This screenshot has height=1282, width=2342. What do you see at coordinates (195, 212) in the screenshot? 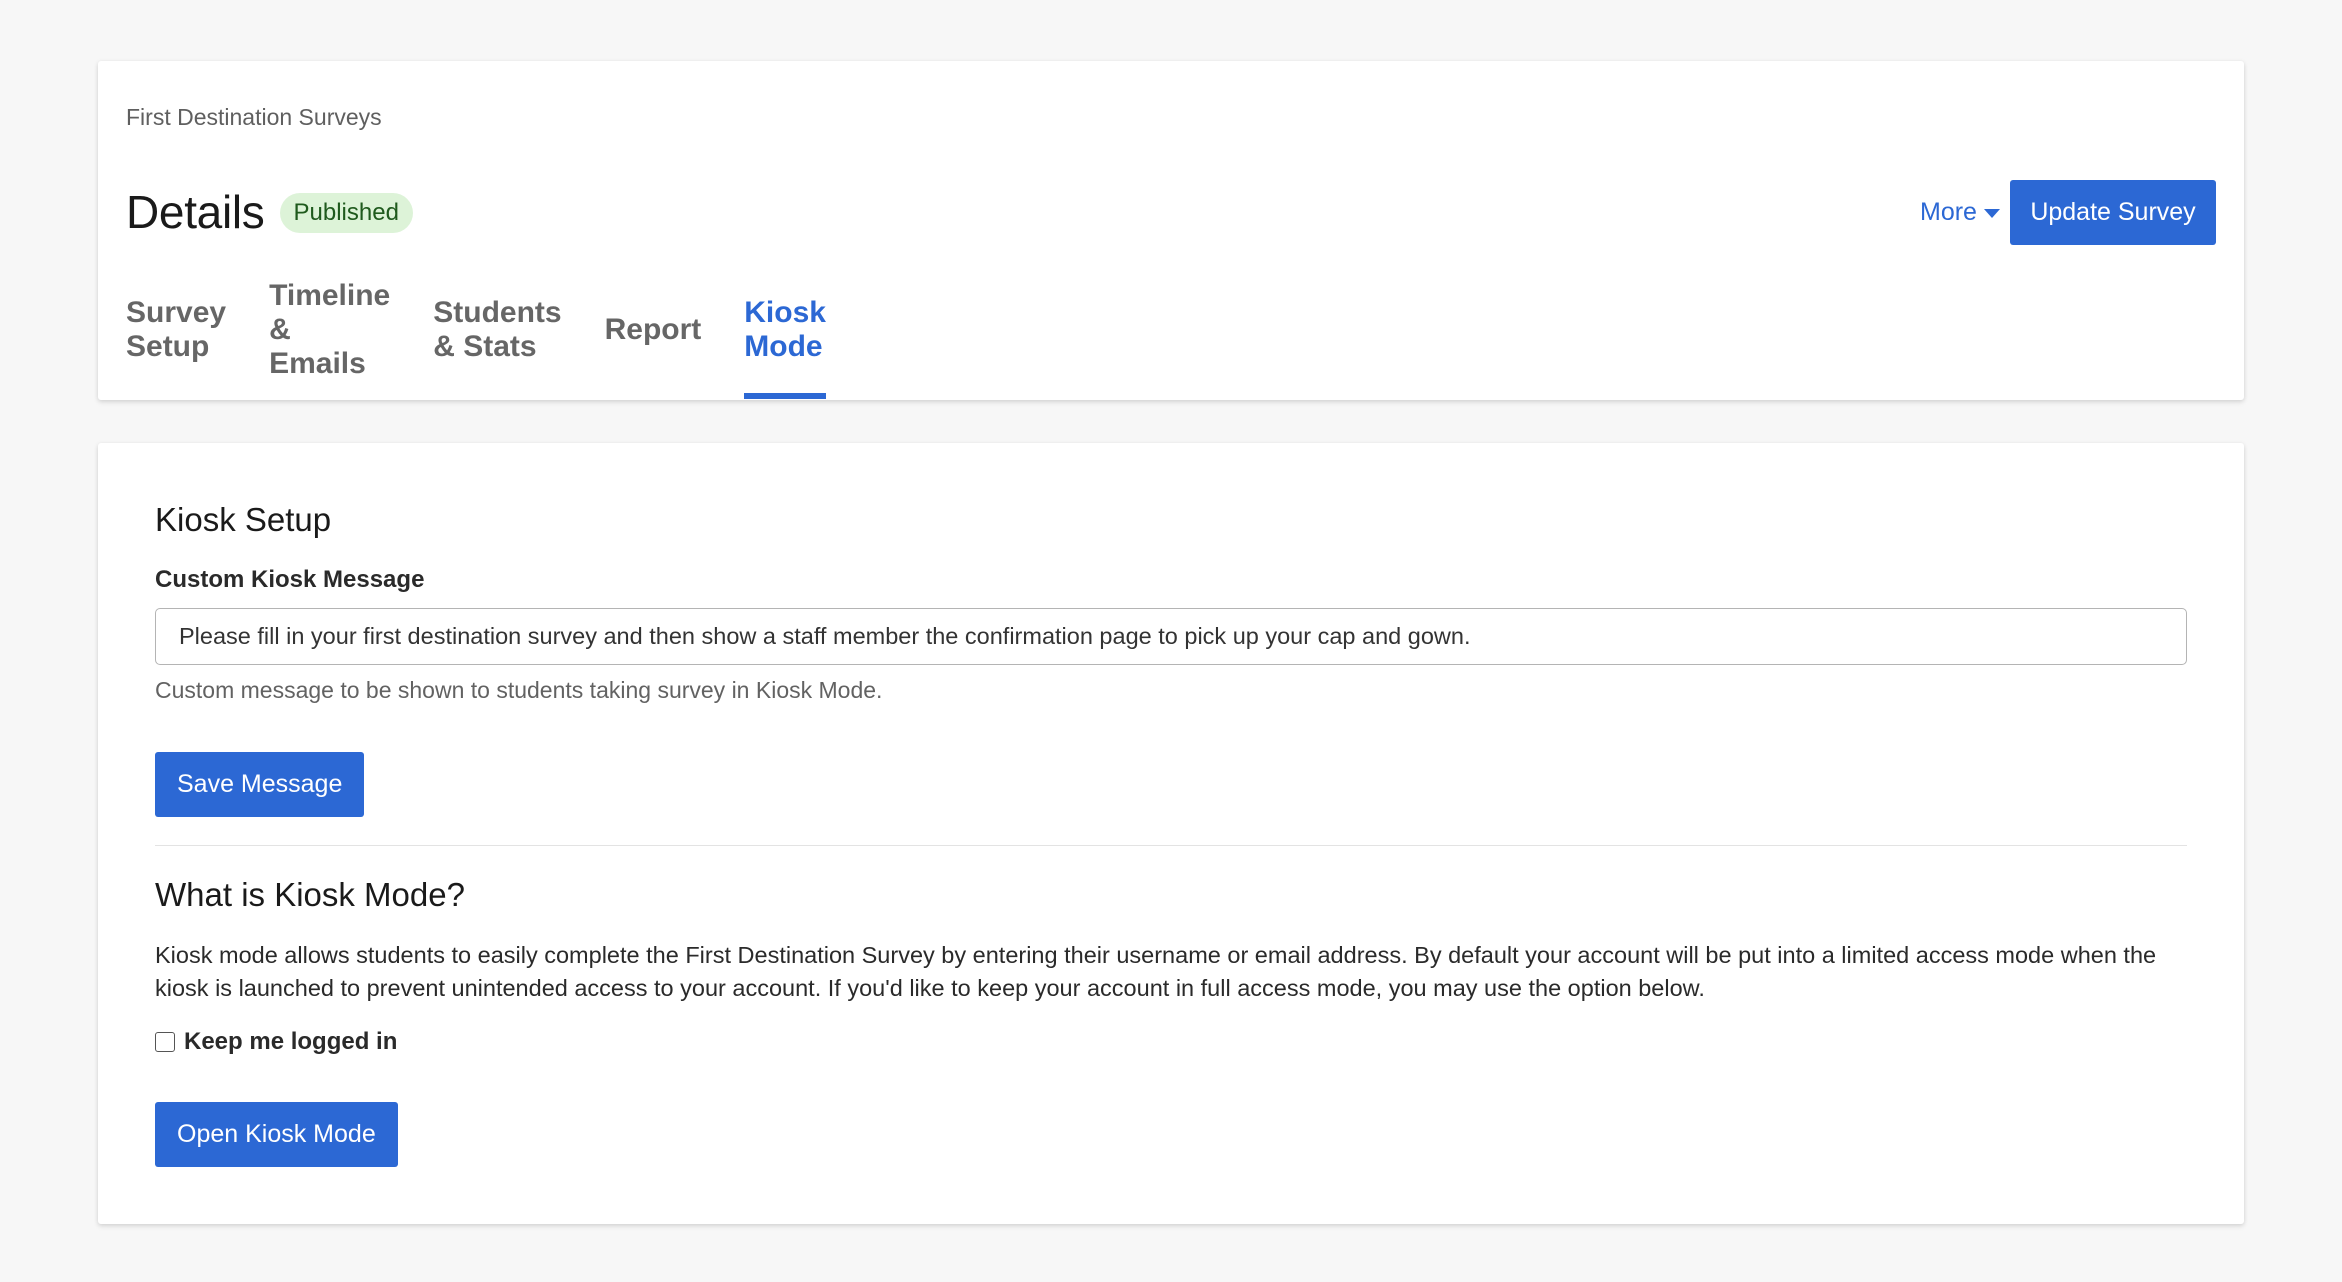
I see `page-title: Details` at bounding box center [195, 212].